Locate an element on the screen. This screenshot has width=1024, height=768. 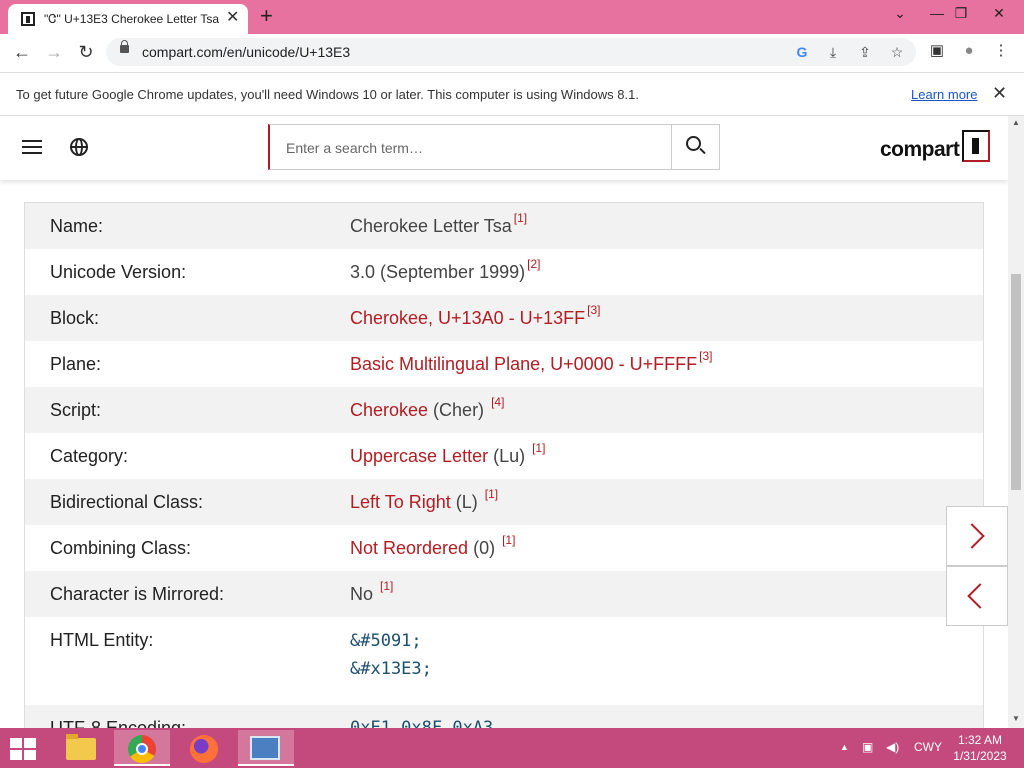
property-row: Category: Uppercase Letter (Lu) [1] is located at coordinates (504, 456).